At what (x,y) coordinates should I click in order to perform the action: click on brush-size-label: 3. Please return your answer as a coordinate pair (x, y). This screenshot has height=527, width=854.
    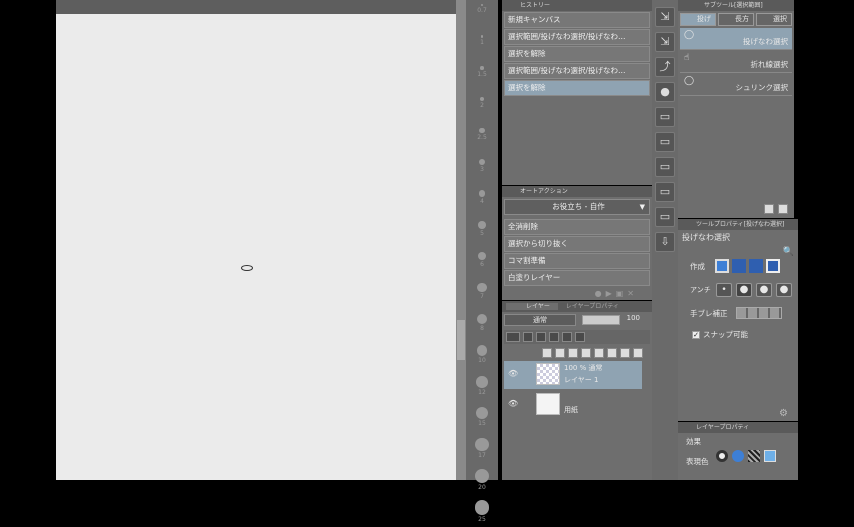
    Looking at the image, I should click on (482, 169).